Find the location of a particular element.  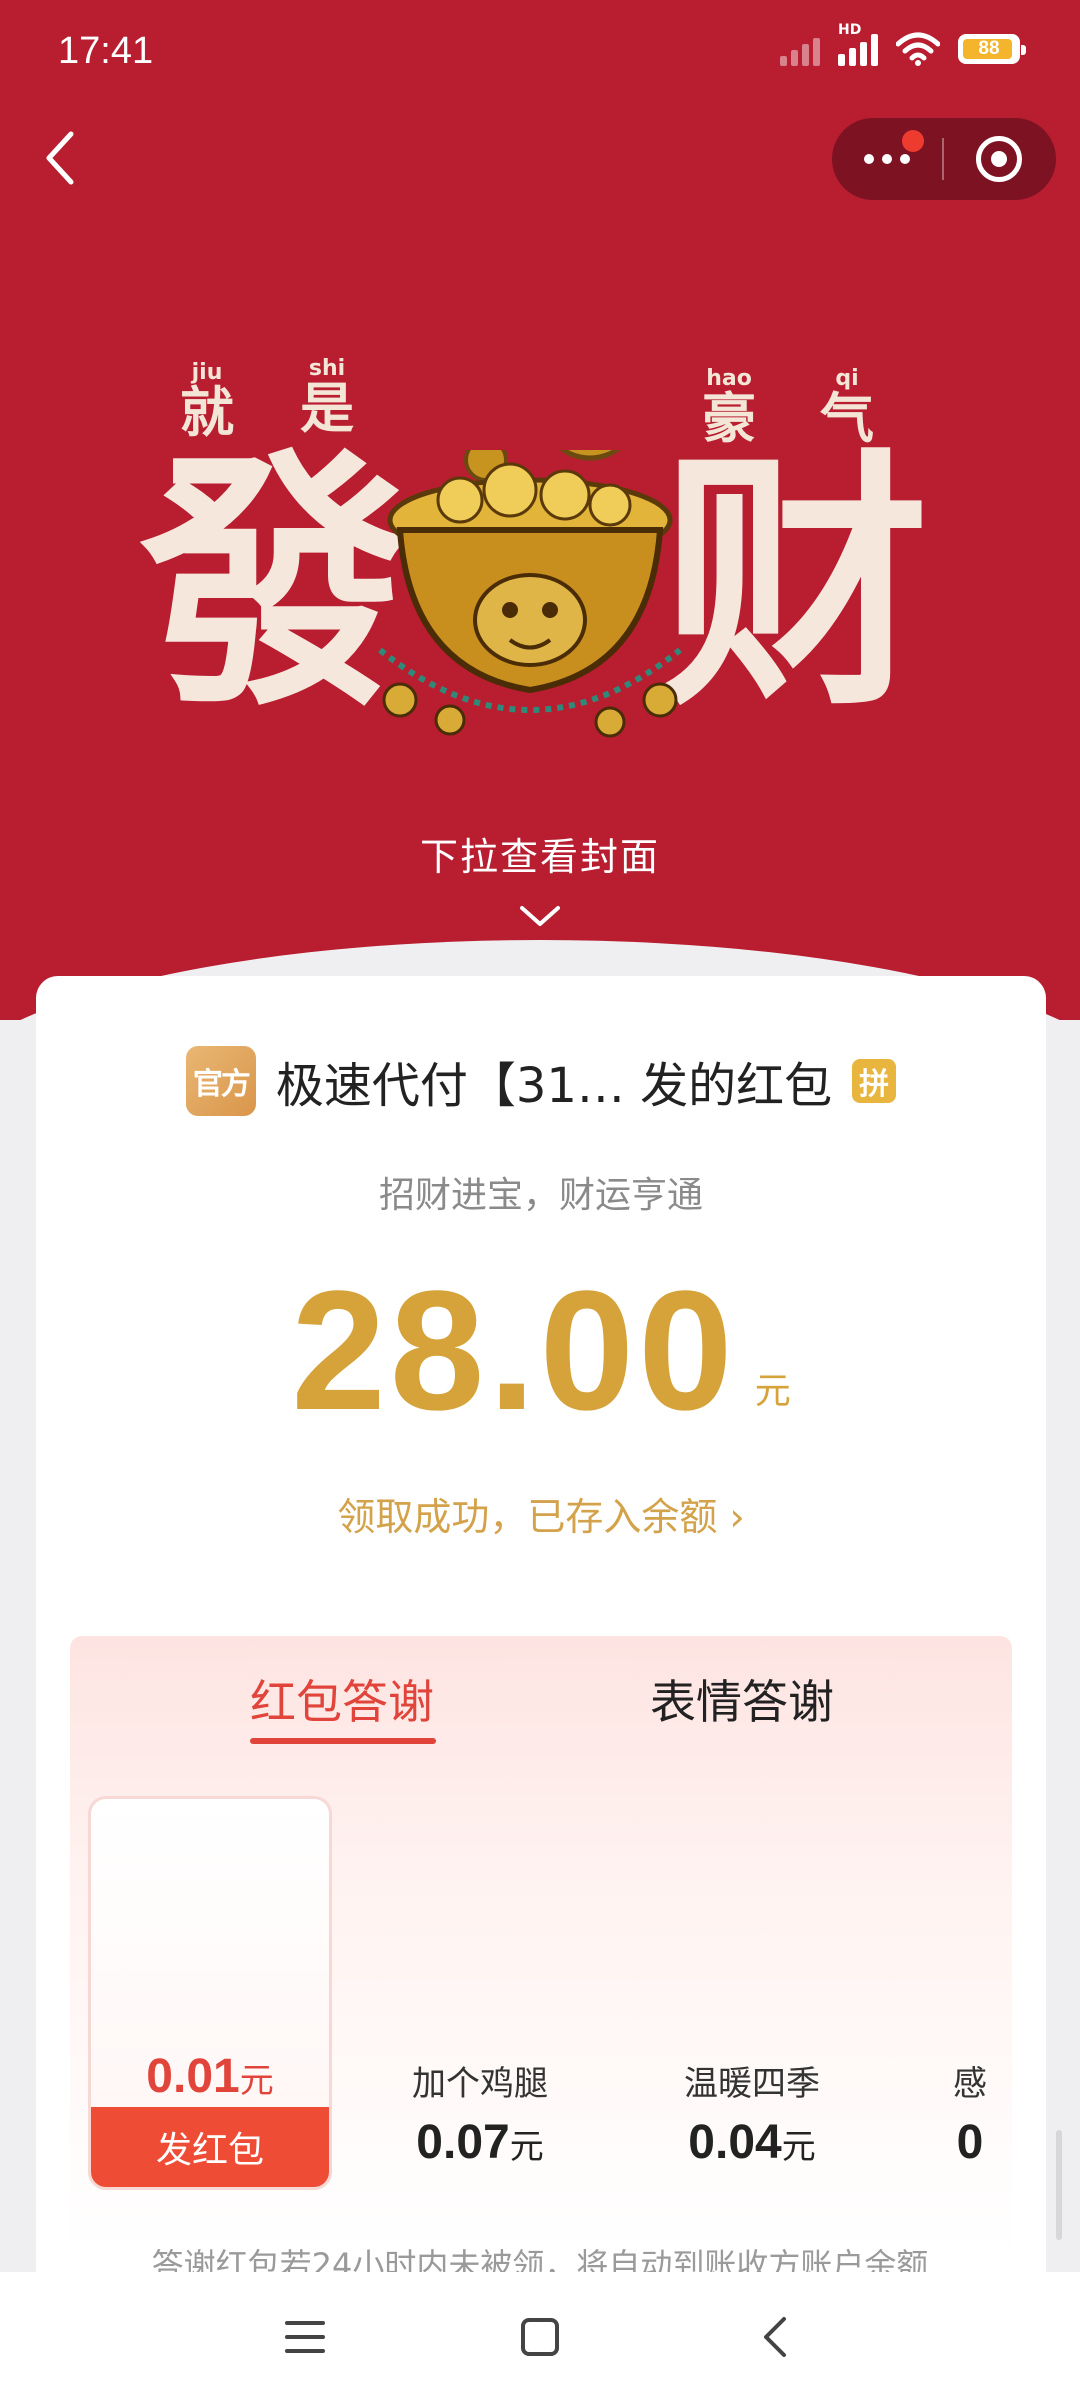

notification-dot is located at coordinates (913, 141).